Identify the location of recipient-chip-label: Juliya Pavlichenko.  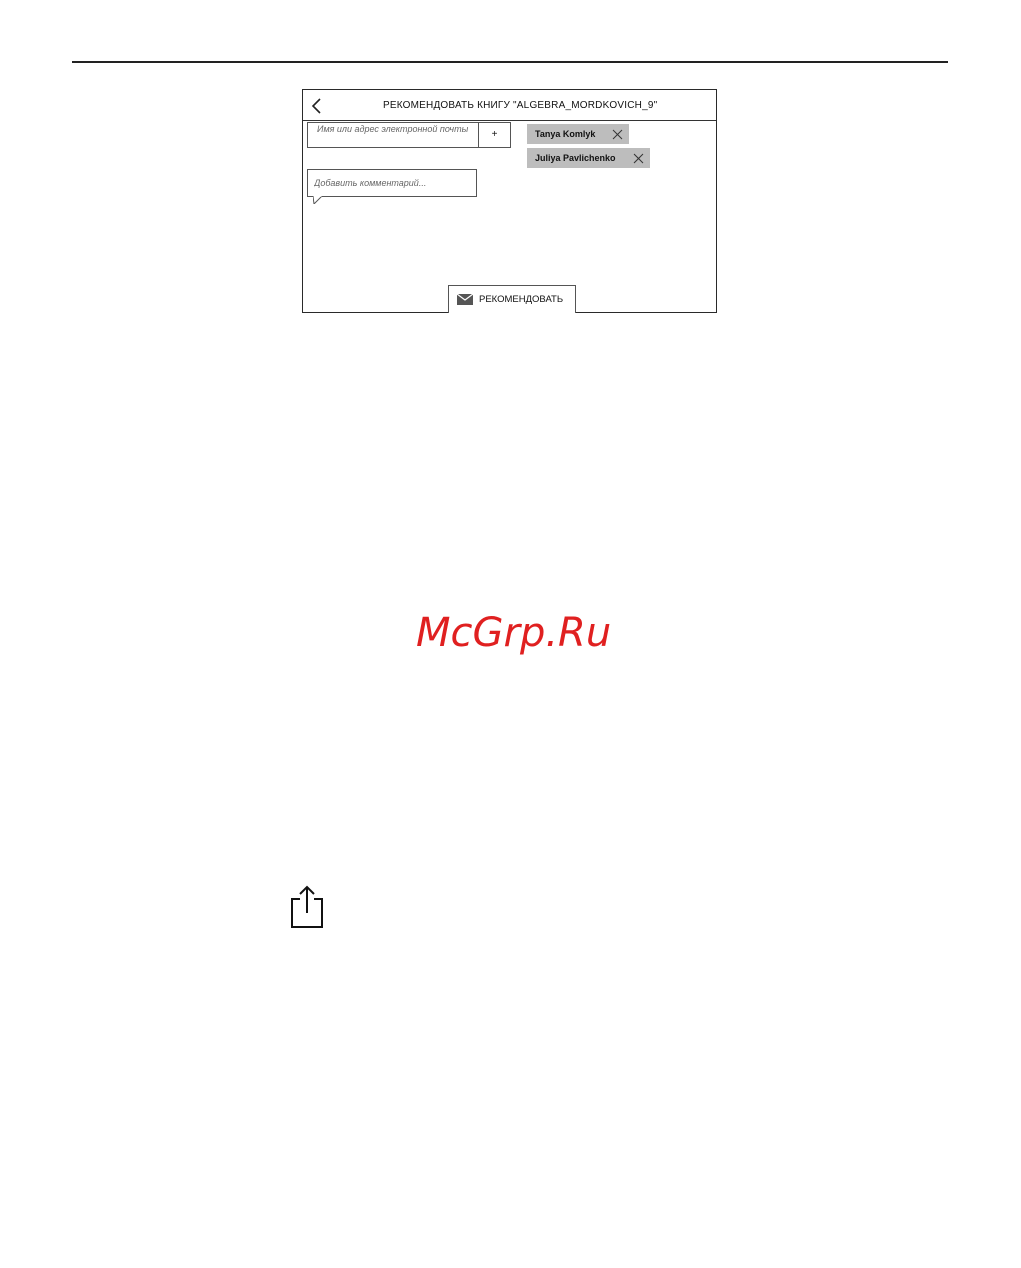
(575, 158).